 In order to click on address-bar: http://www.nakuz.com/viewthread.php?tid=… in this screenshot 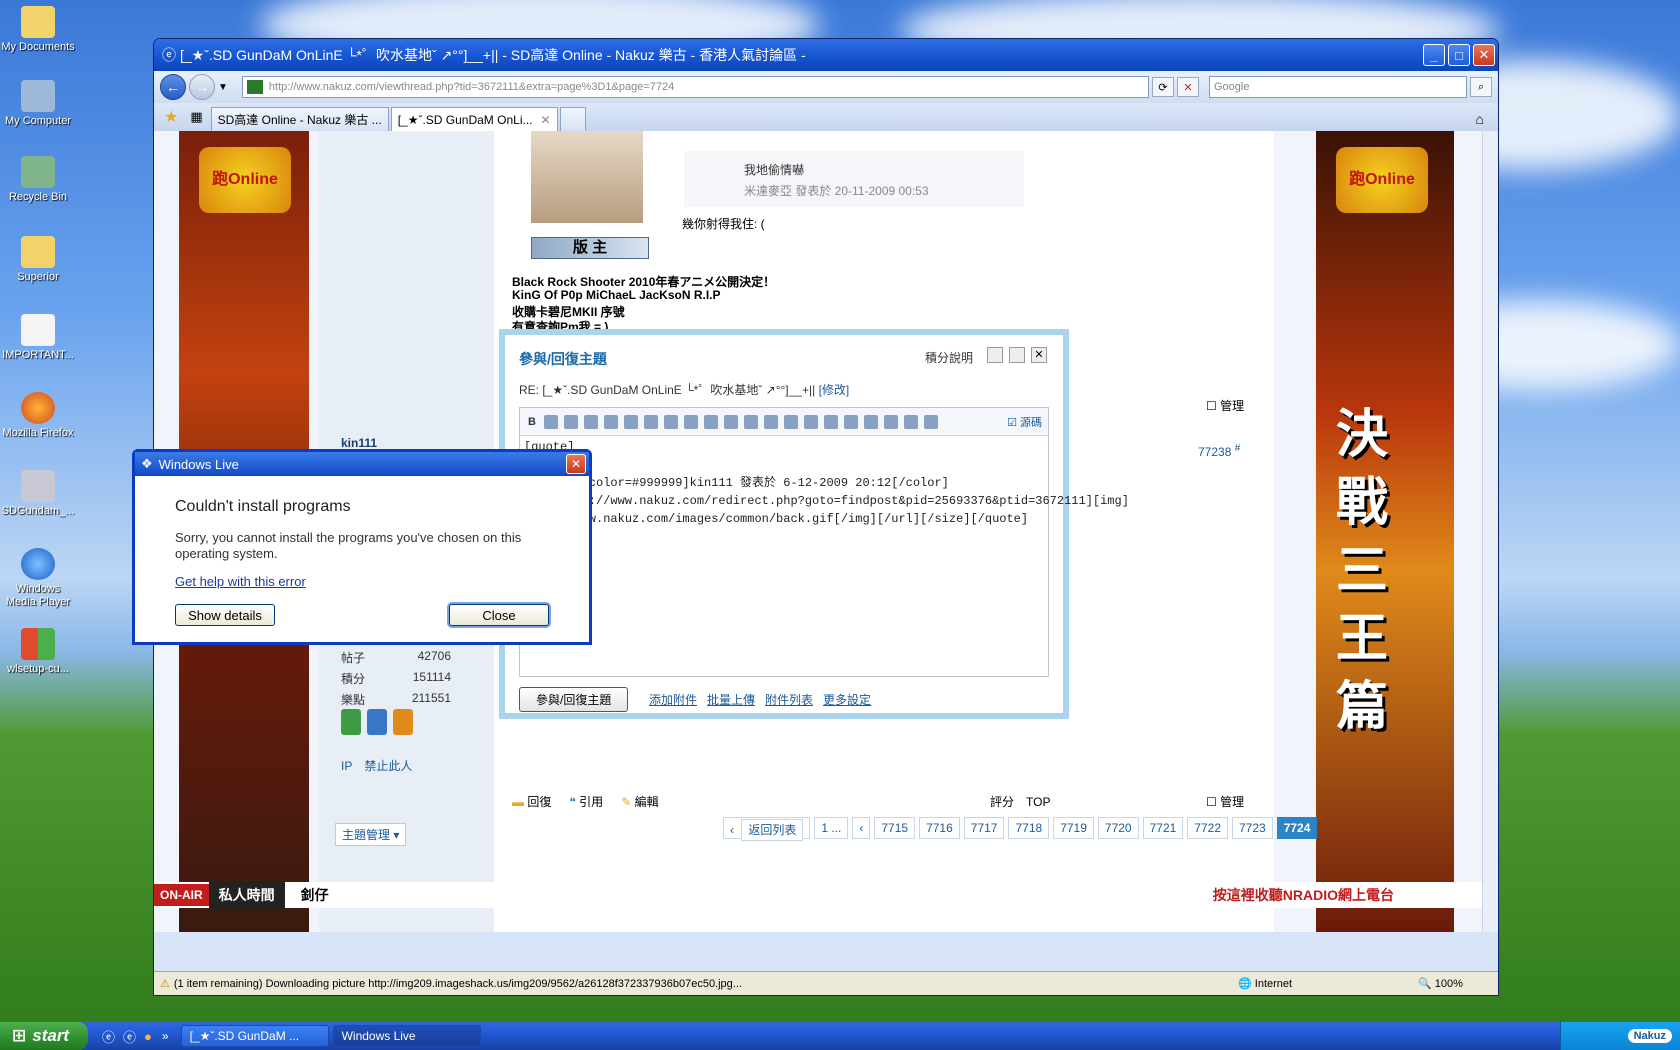, I will do `click(695, 87)`.